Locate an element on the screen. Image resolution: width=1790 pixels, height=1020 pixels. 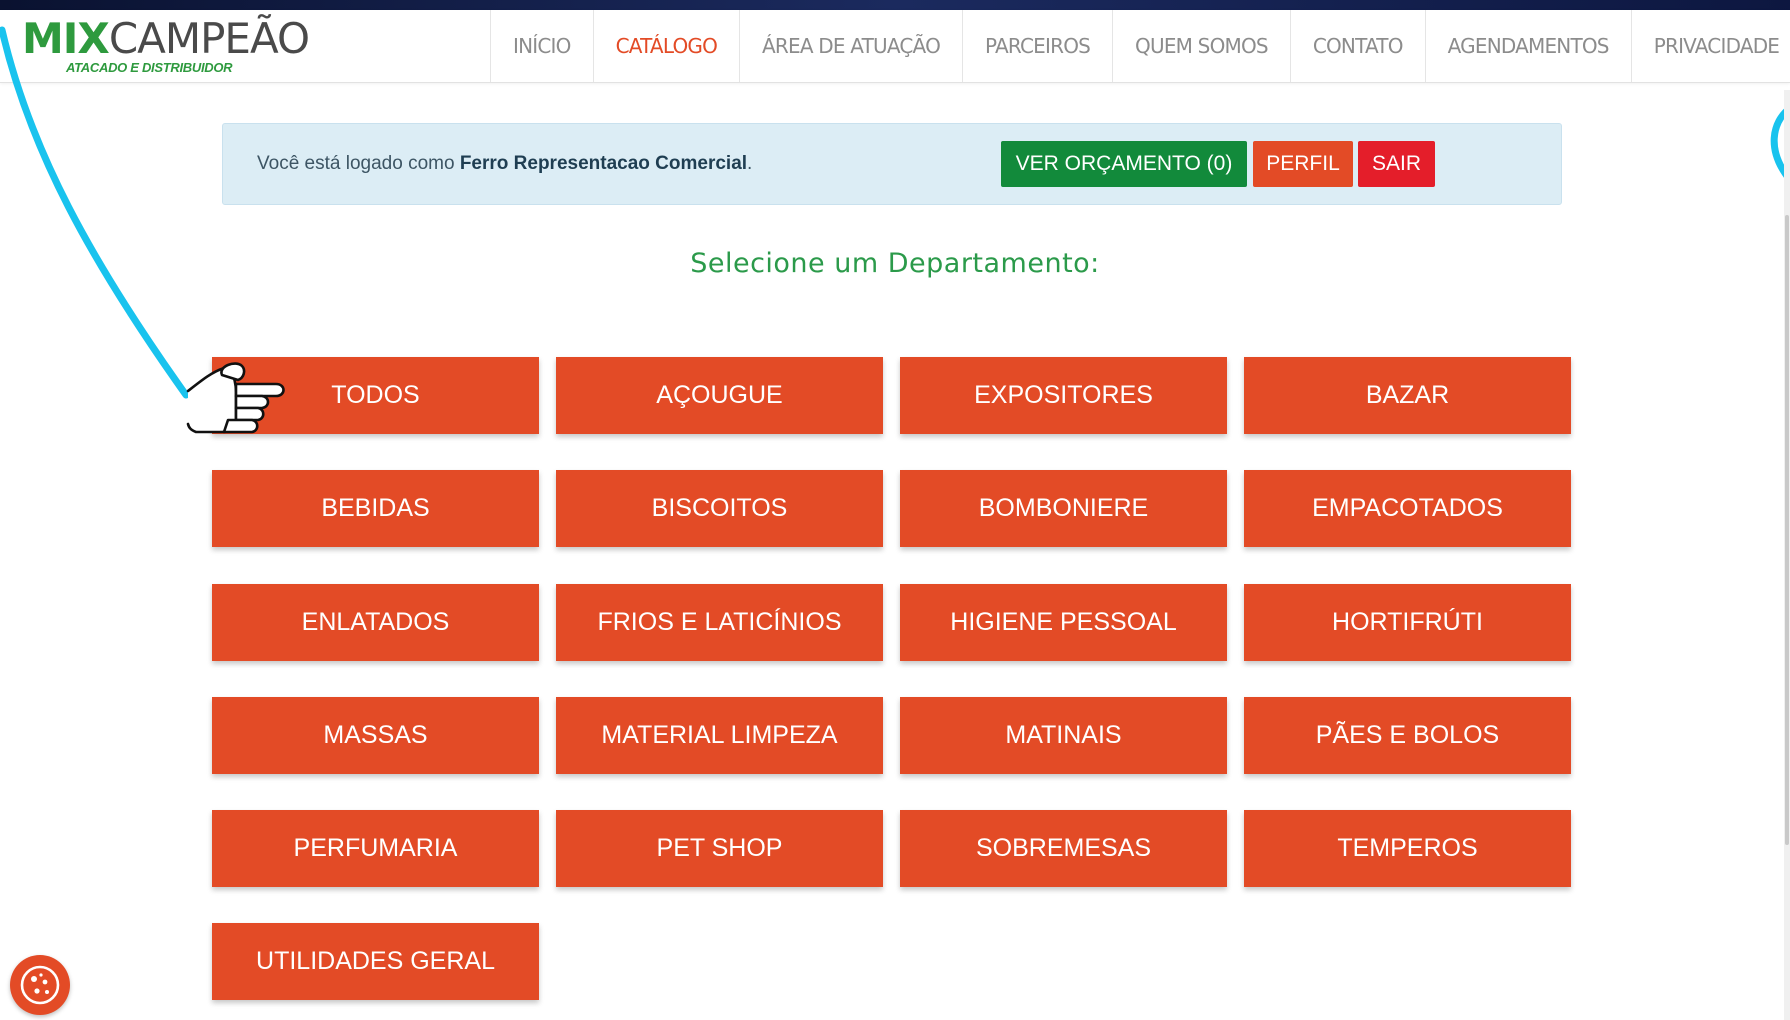
department-button-bomboniere: BOMBONIERE is located at coordinates (1063, 508).